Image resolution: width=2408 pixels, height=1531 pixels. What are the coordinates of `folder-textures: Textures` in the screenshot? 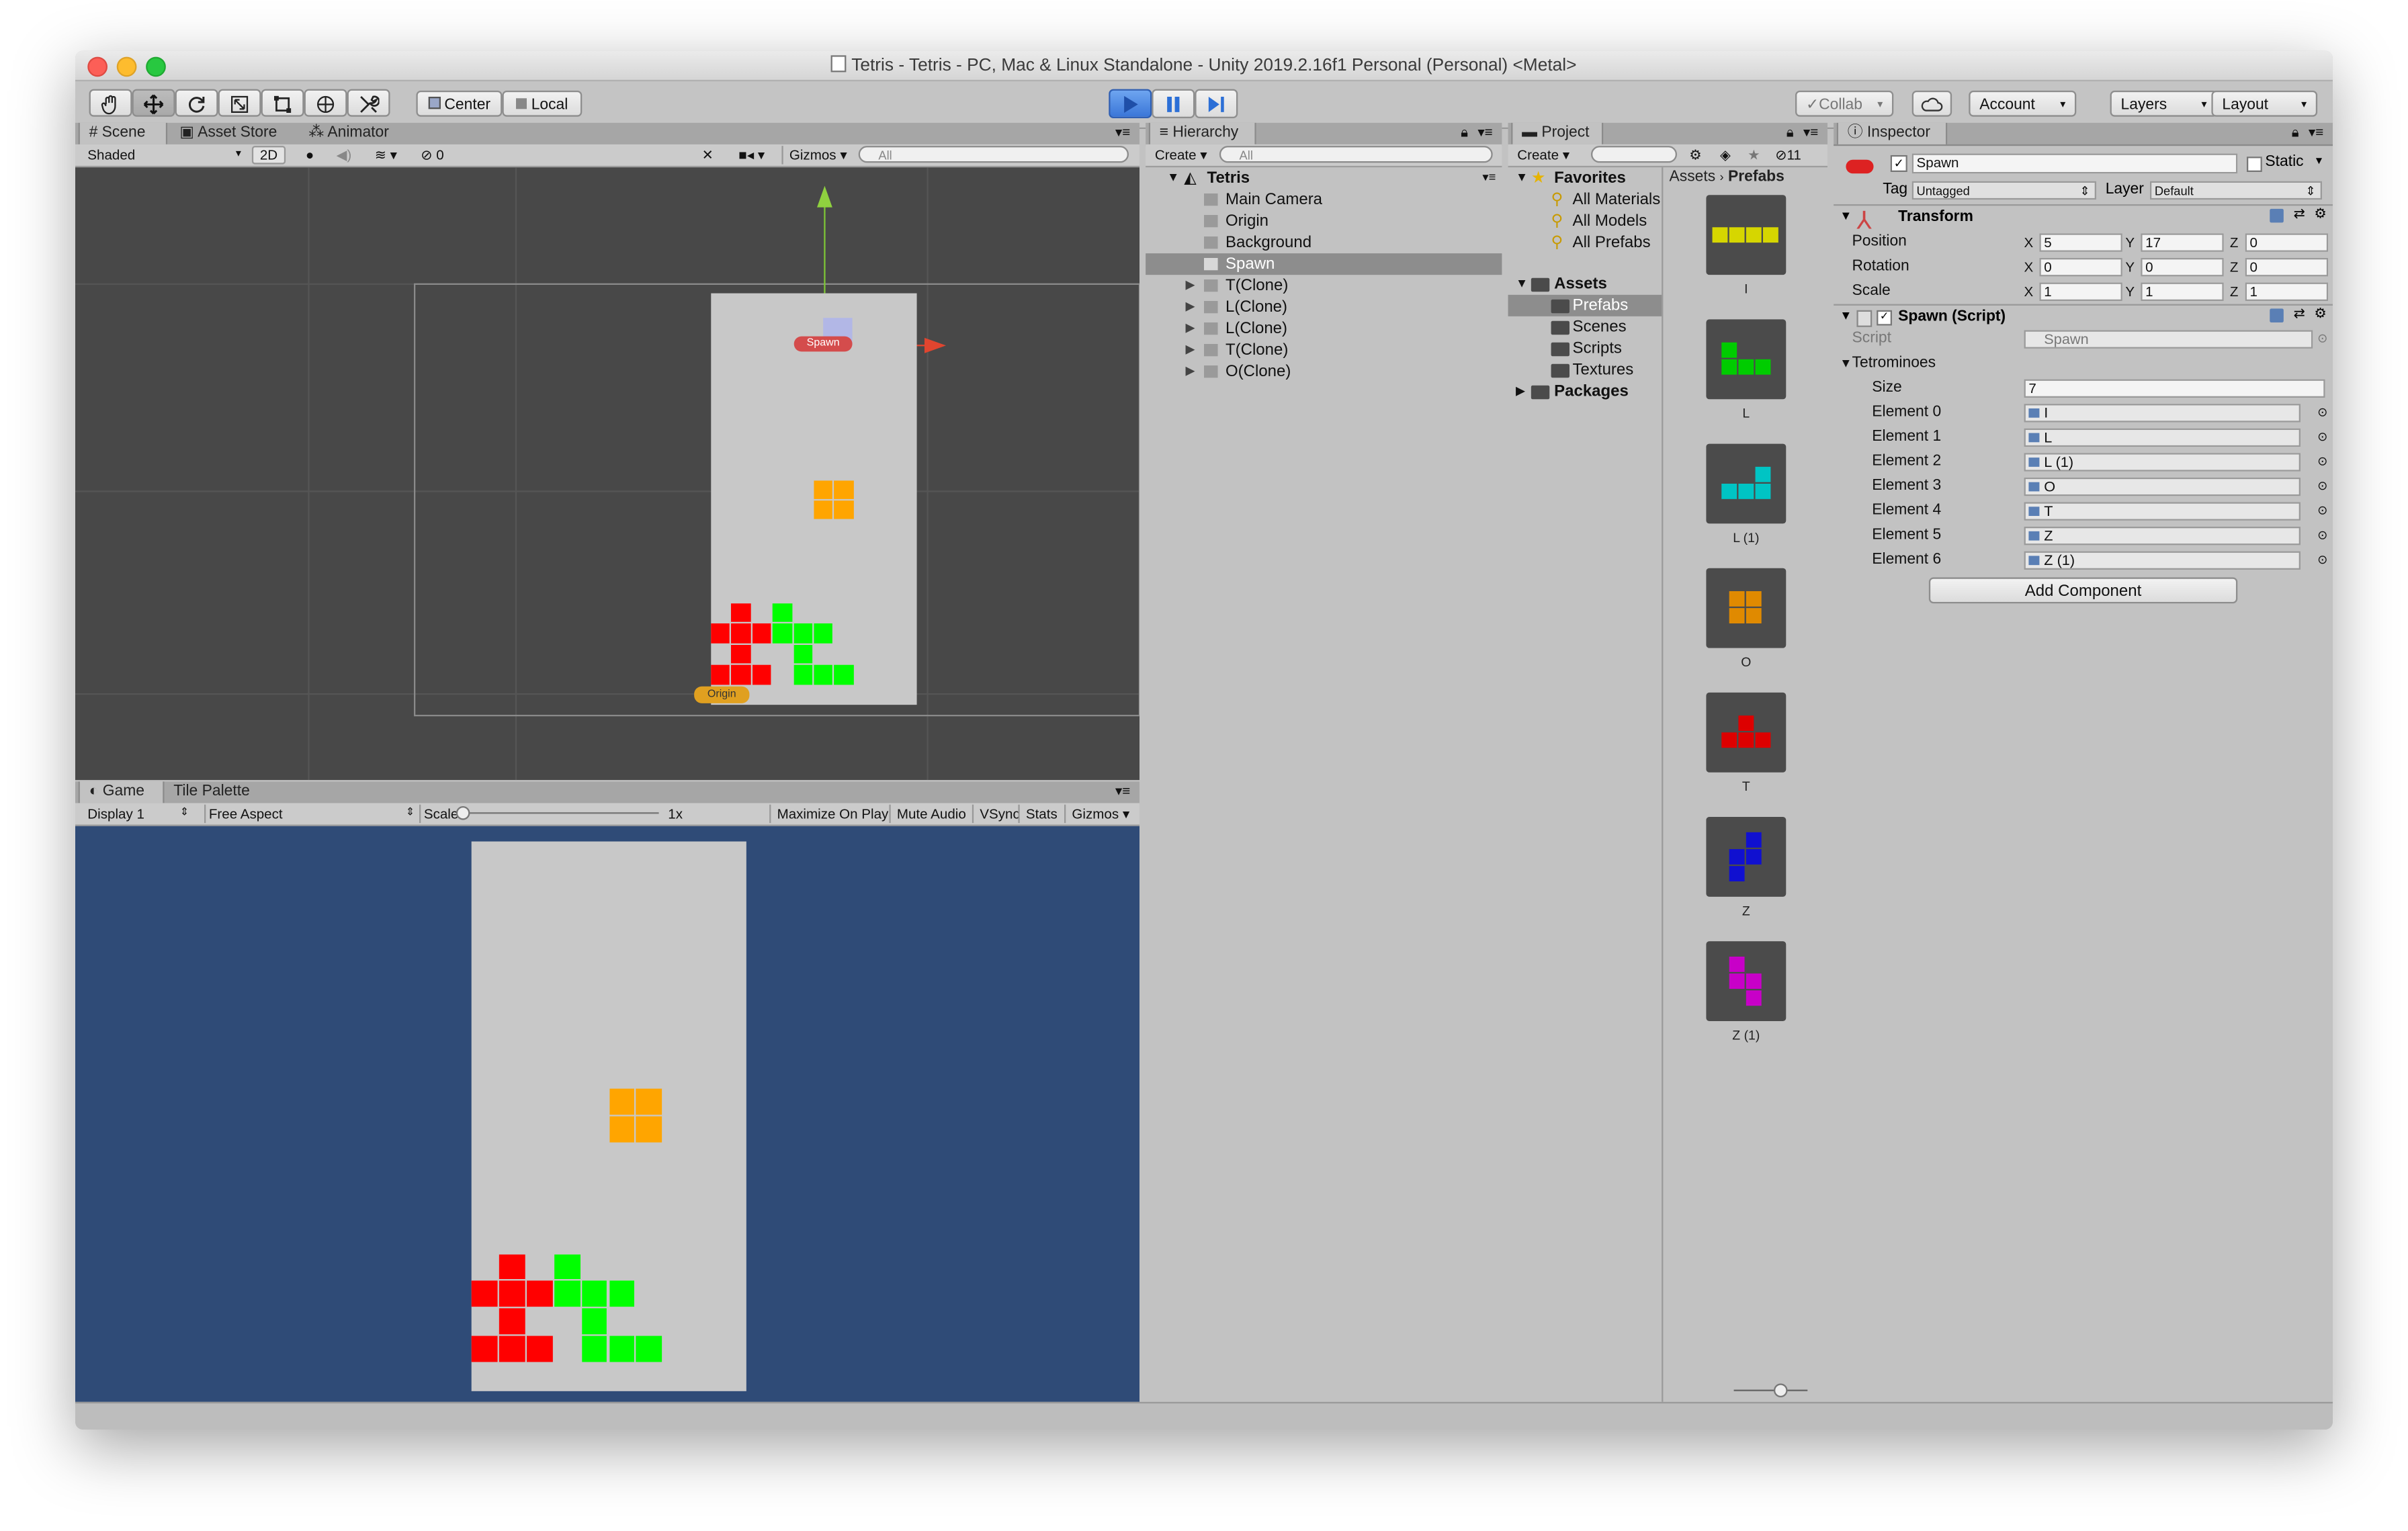 It's located at (1585, 370).